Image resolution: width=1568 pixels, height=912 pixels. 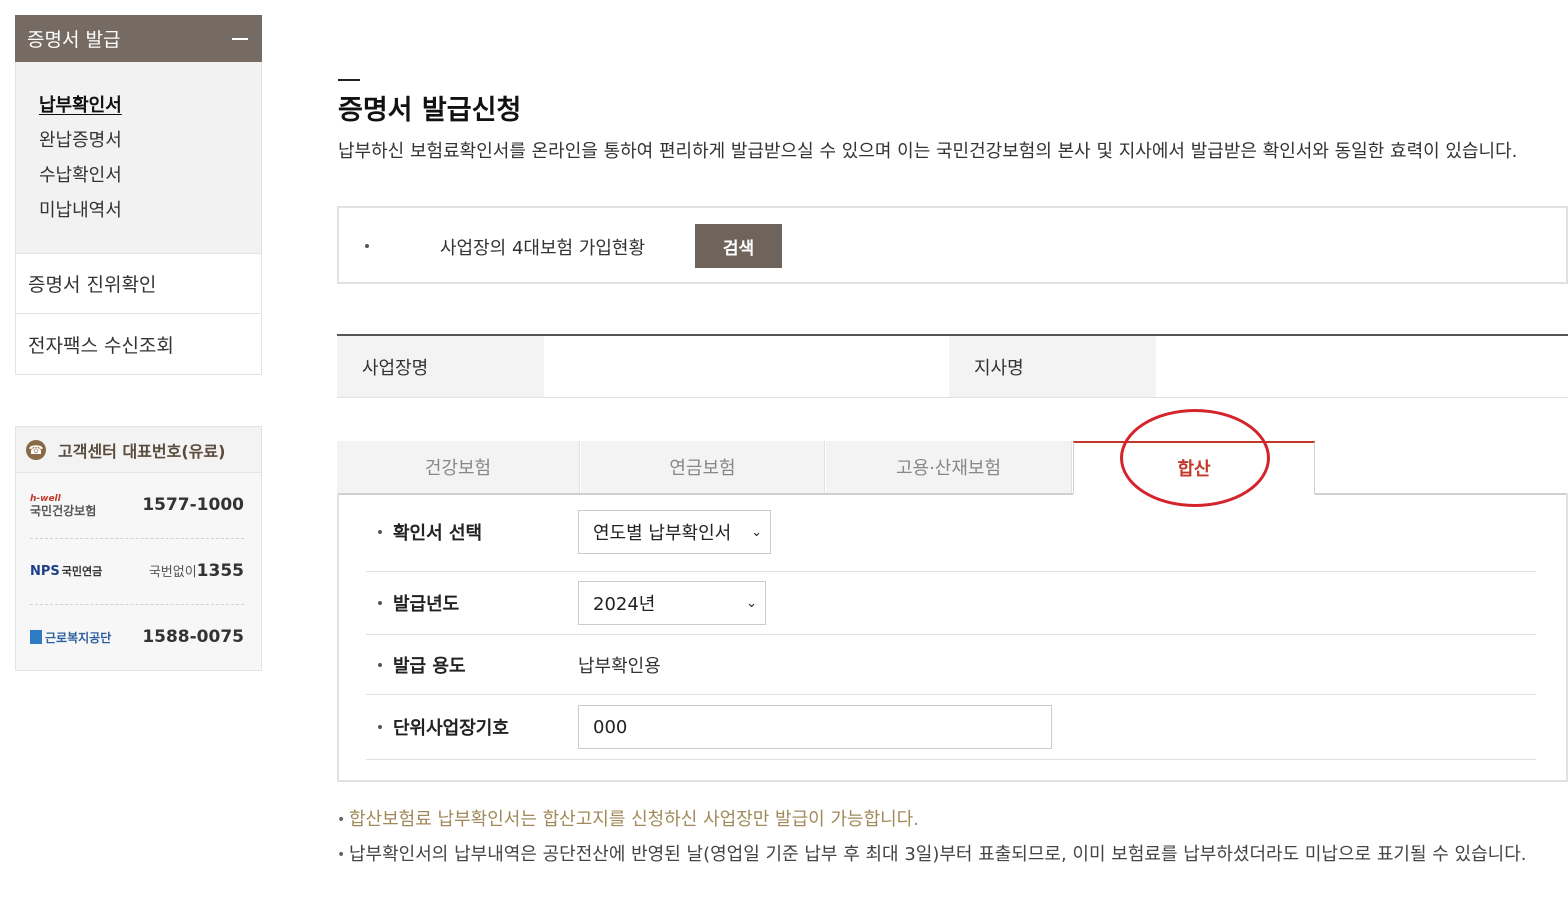 What do you see at coordinates (36, 637) in the screenshot?
I see `comwel-logo-mark` at bounding box center [36, 637].